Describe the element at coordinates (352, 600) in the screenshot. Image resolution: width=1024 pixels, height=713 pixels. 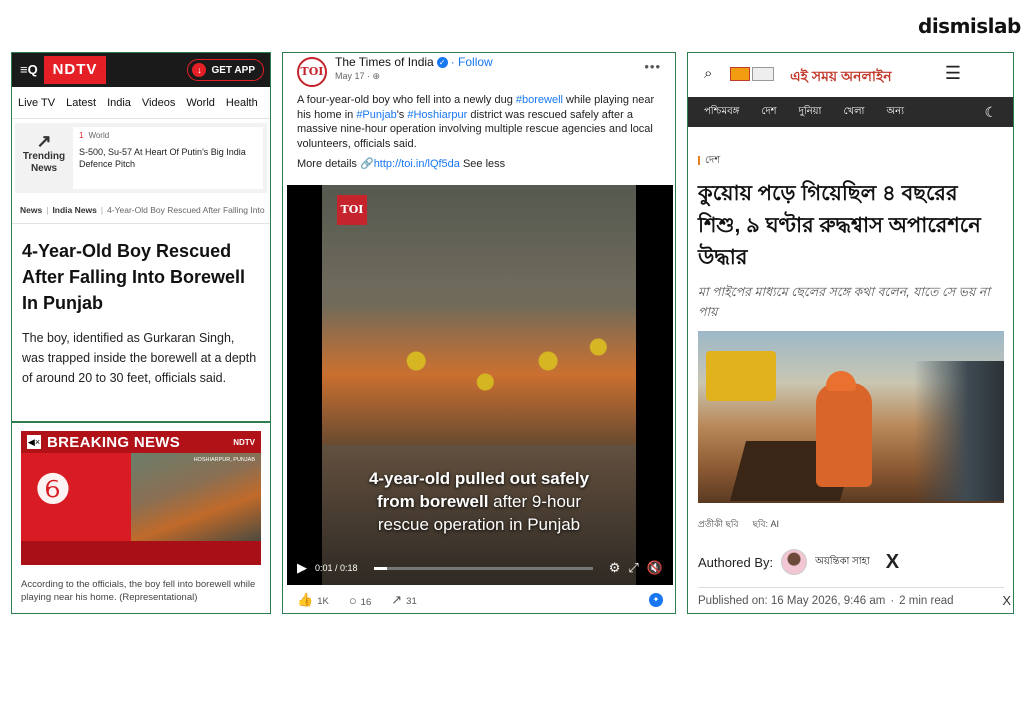
I see `comment-icon: ○` at that location.